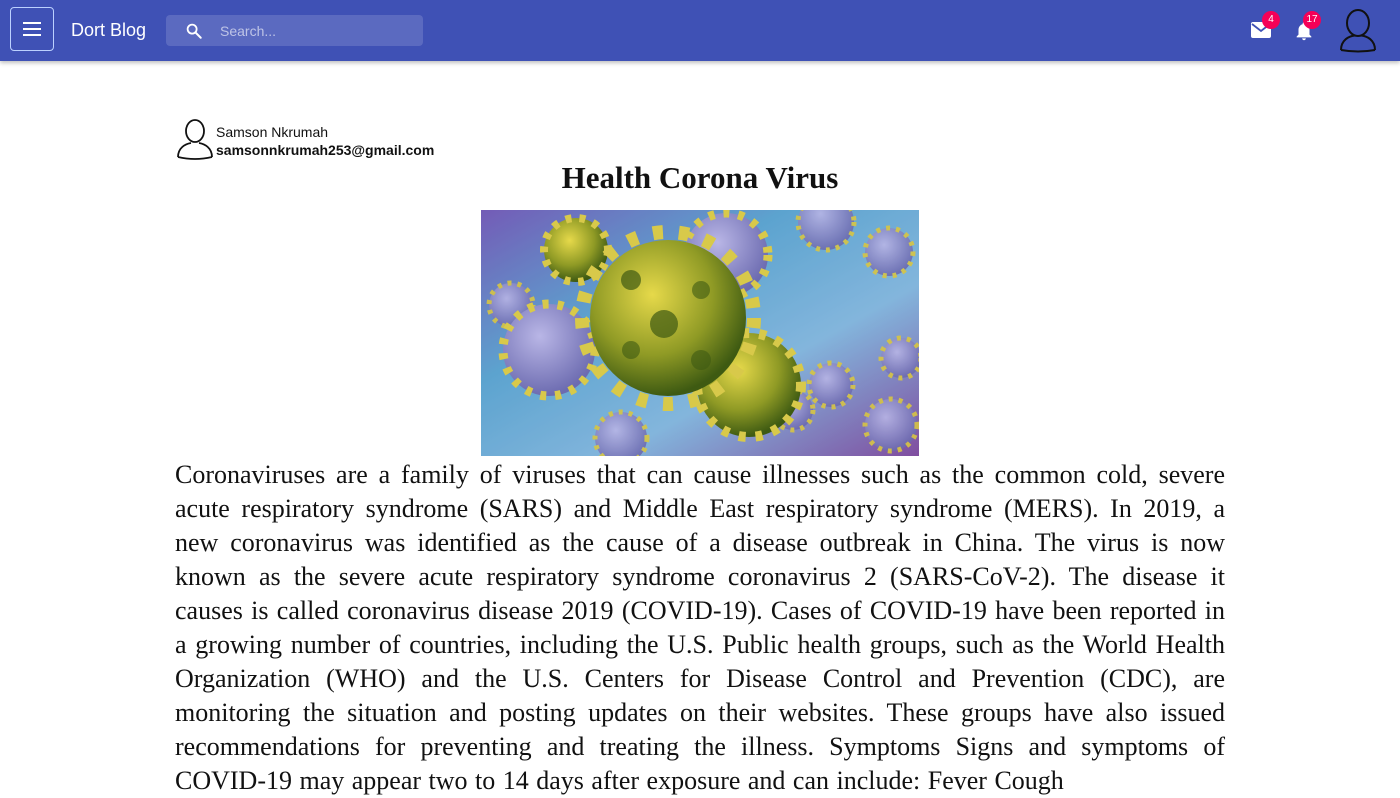 The image size is (1400, 798). What do you see at coordinates (700, 177) in the screenshot?
I see `post-title: Health Corona Virus` at bounding box center [700, 177].